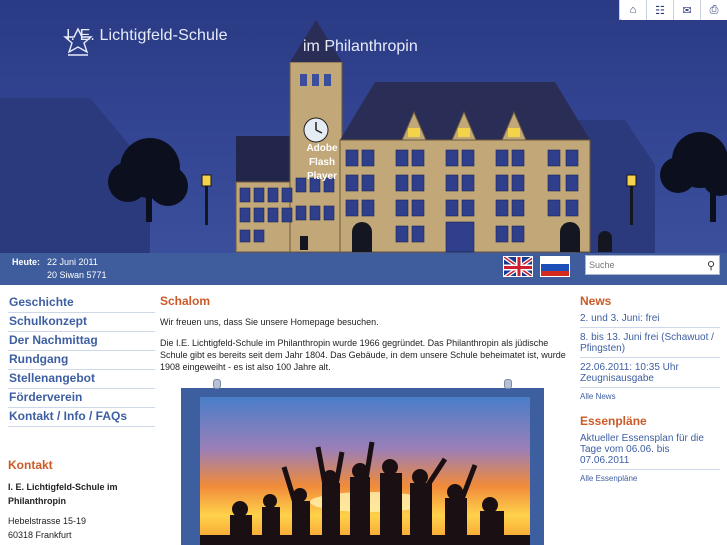 The height and width of the screenshot is (545, 727). Describe the element at coordinates (72, 262) in the screenshot. I see `date-gregorian: 22 Juni 2011` at that location.